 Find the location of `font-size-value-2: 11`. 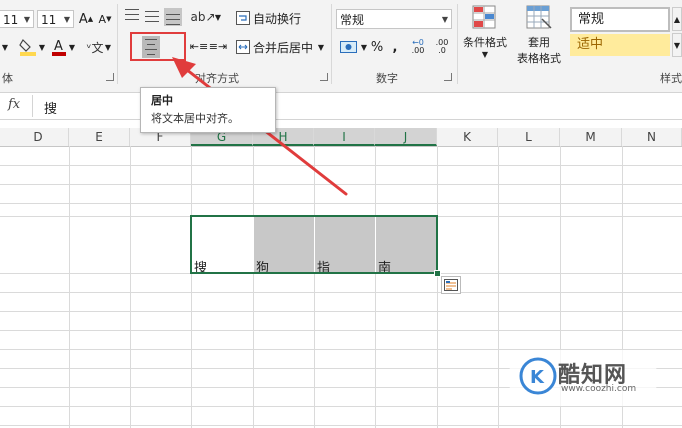

font-size-value-2: 11 is located at coordinates (49, 20).